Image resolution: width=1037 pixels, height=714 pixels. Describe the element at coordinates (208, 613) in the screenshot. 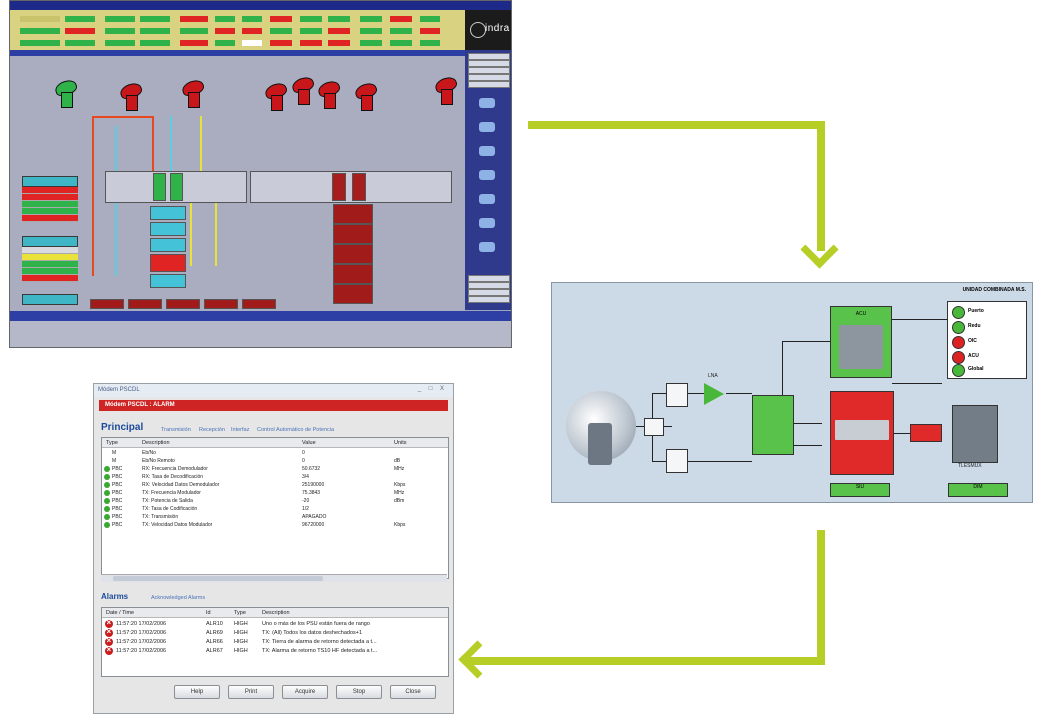

I see `column-header: Id` at that location.